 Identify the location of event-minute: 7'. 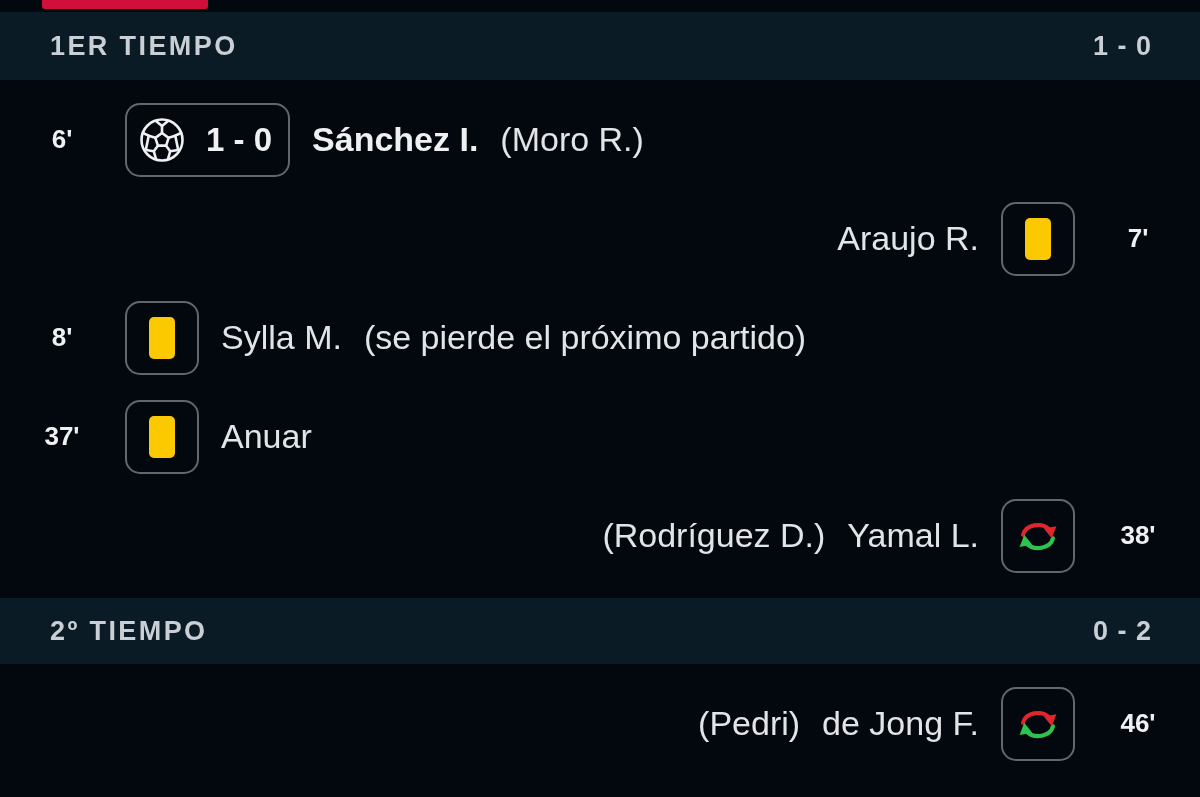
(1138, 238).